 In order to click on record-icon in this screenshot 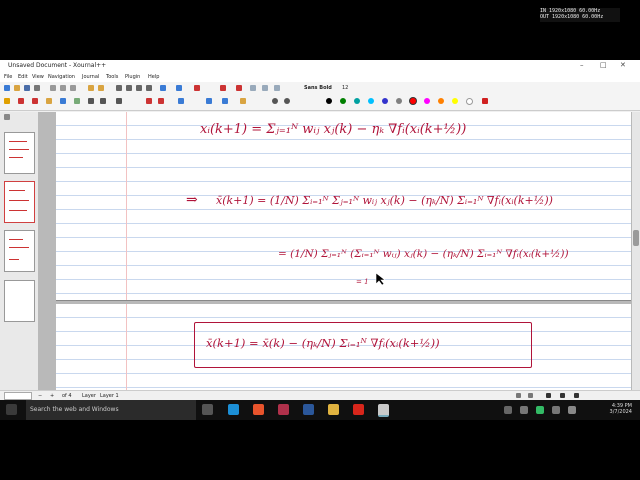, I will do `click(239, 88)`.